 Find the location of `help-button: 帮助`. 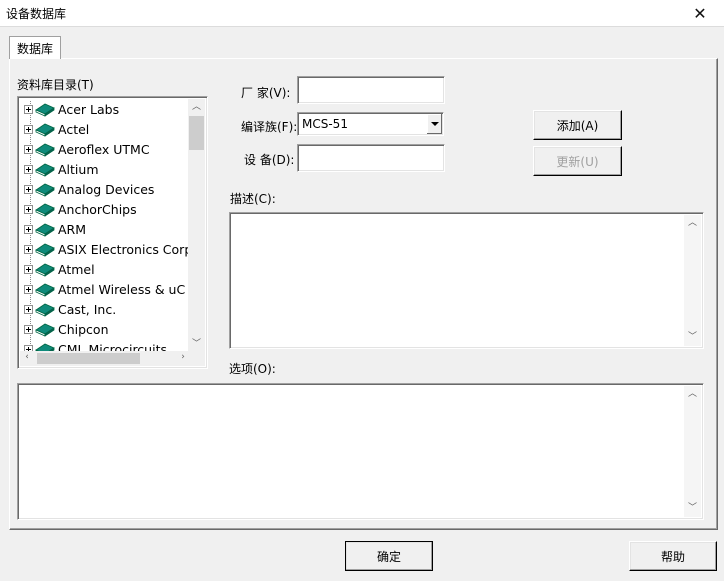

help-button: 帮助 is located at coordinates (673, 556).